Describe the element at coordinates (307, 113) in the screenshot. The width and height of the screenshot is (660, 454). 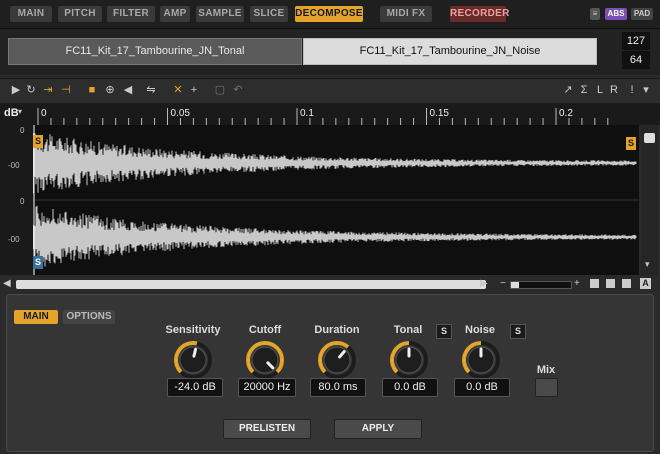
I see `ruler-tick-label: 0.1` at that location.